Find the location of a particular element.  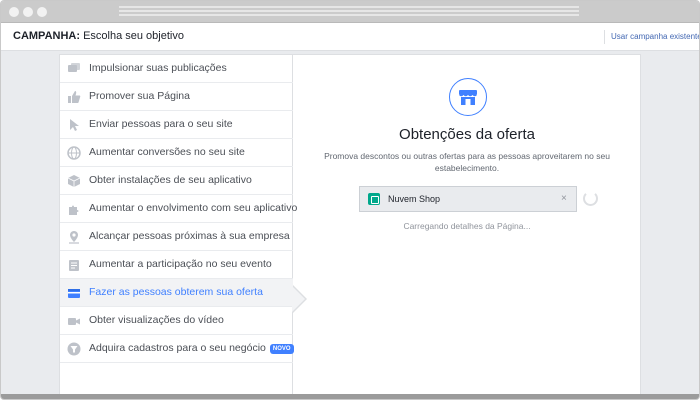

objective-label: Fazer as pessoas obterem sua oferta is located at coordinates (176, 292).